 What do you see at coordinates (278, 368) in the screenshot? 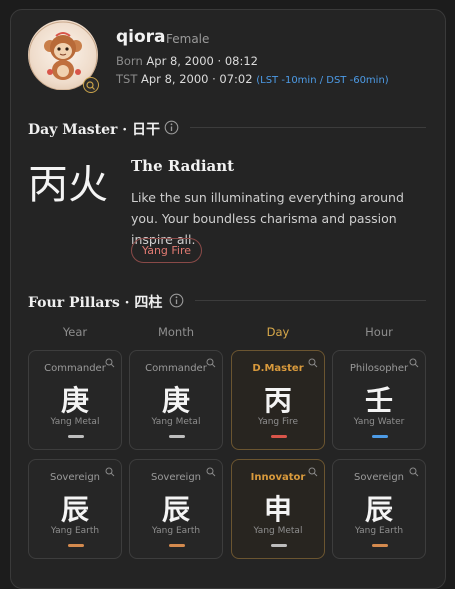
I see `pillar-role: D.Master` at bounding box center [278, 368].